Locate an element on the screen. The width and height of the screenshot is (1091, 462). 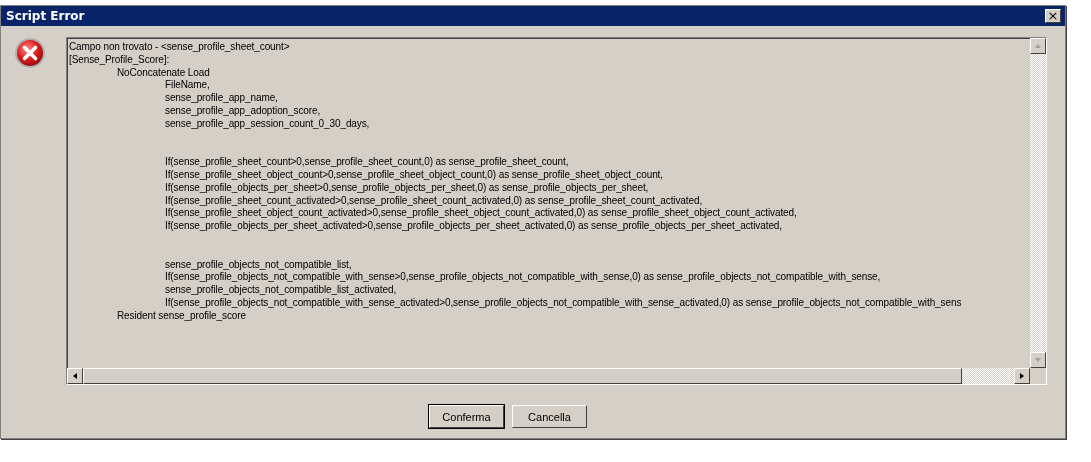
close-button: × is located at coordinates (1053, 16).